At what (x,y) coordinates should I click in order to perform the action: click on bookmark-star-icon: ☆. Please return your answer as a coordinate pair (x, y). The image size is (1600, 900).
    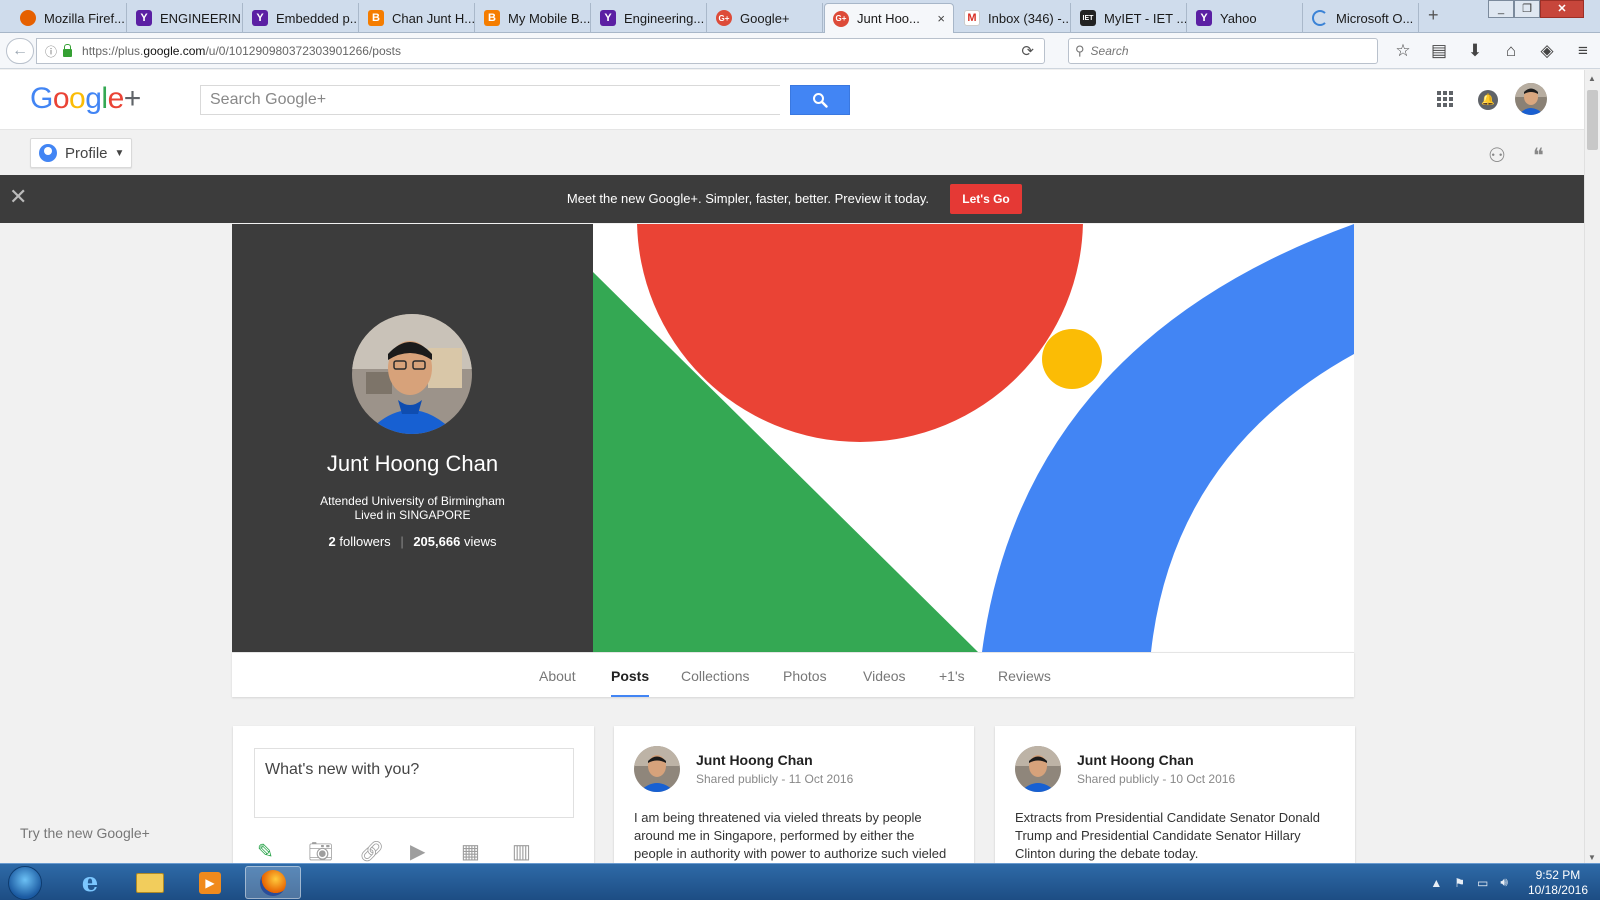
    Looking at the image, I should click on (1403, 51).